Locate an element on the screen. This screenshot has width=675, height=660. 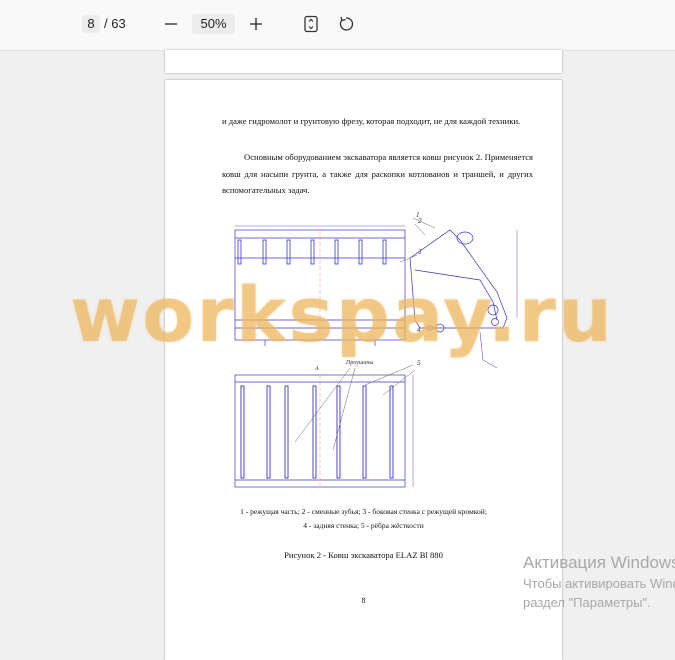
zoom-out-button is located at coordinates (171, 24).